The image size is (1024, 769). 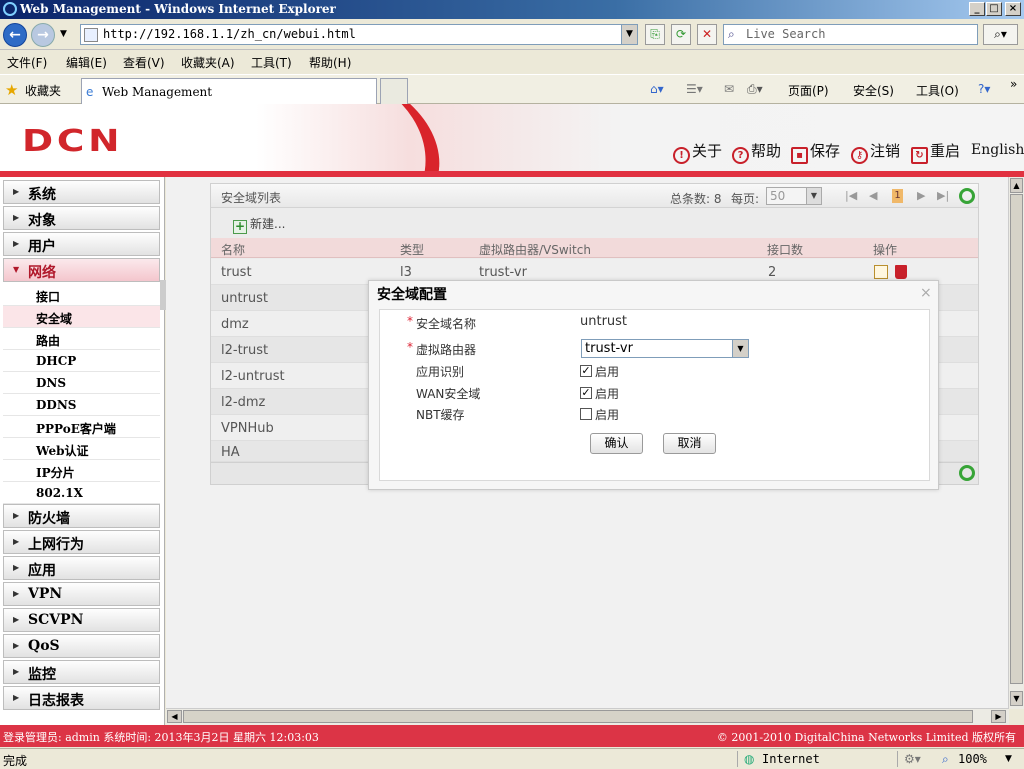 I want to click on sidebar-item-network: ▼ 网络, so click(x=81, y=270).